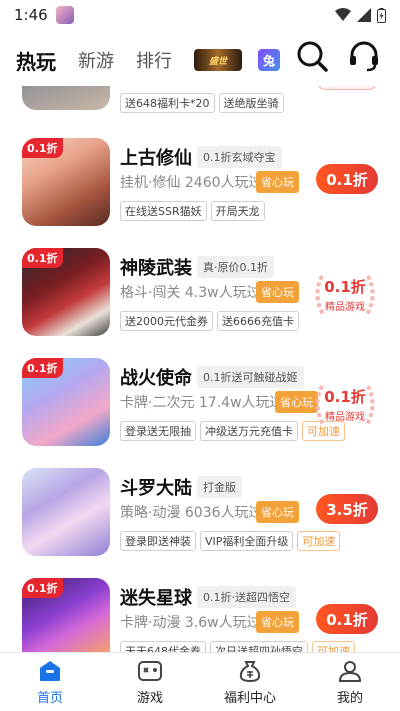 The width and height of the screenshot is (400, 711). What do you see at coordinates (49, 698) in the screenshot?
I see `nav-home-label: 首页` at bounding box center [49, 698].